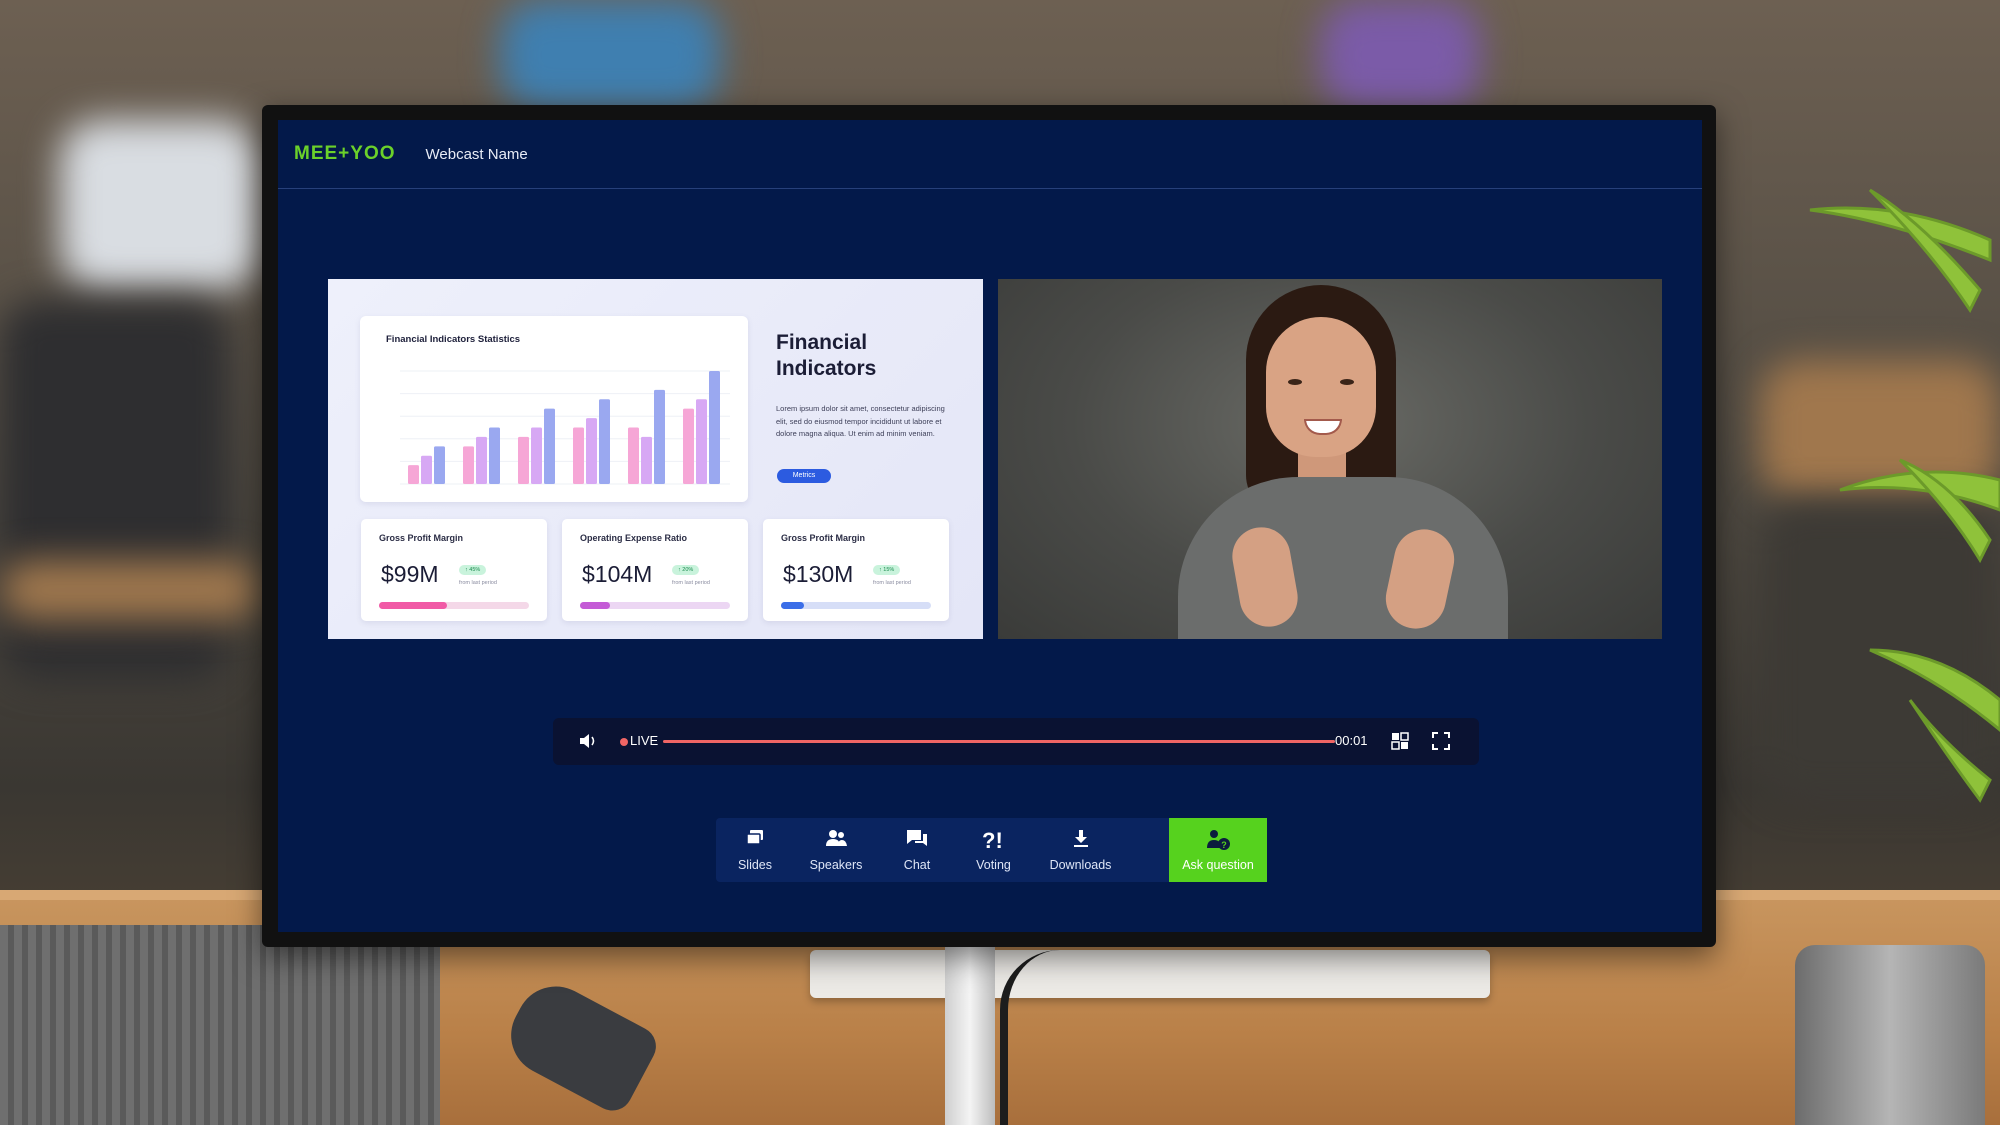 This screenshot has width=2000, height=1125. What do you see at coordinates (917, 850) in the screenshot?
I see `tab-chat: Chat` at bounding box center [917, 850].